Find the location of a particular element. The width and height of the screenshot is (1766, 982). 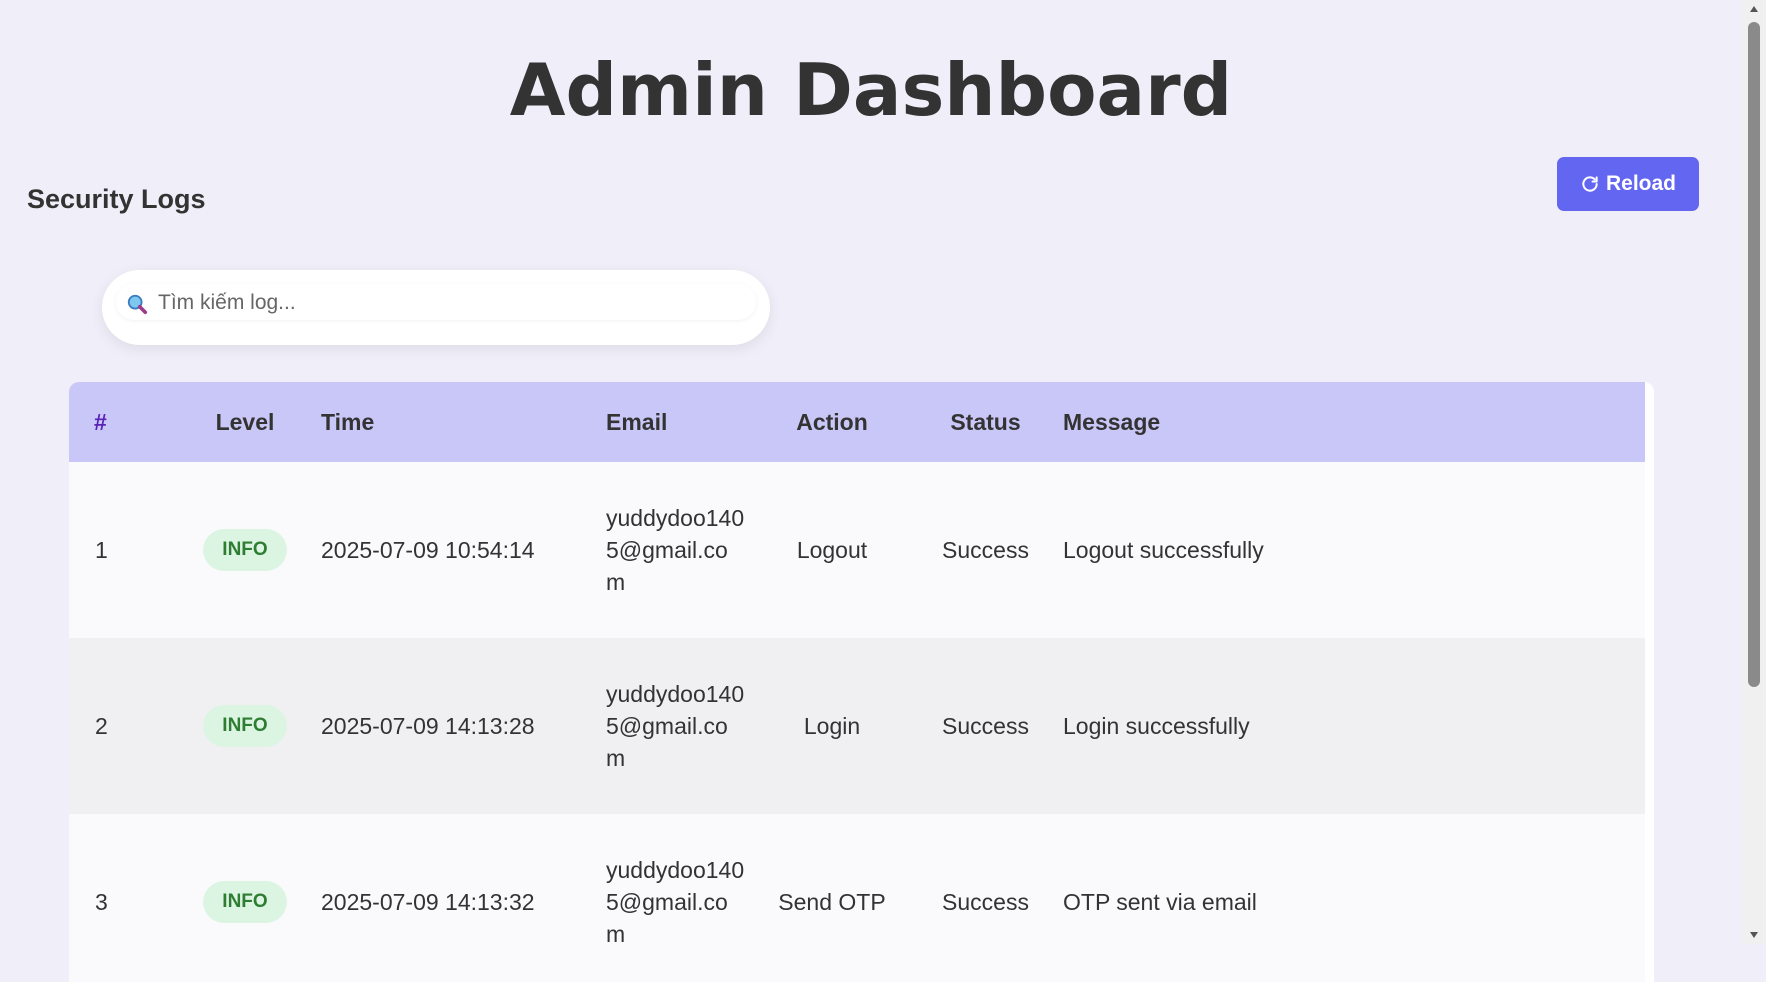

section-title: Security Logs is located at coordinates (116, 199).